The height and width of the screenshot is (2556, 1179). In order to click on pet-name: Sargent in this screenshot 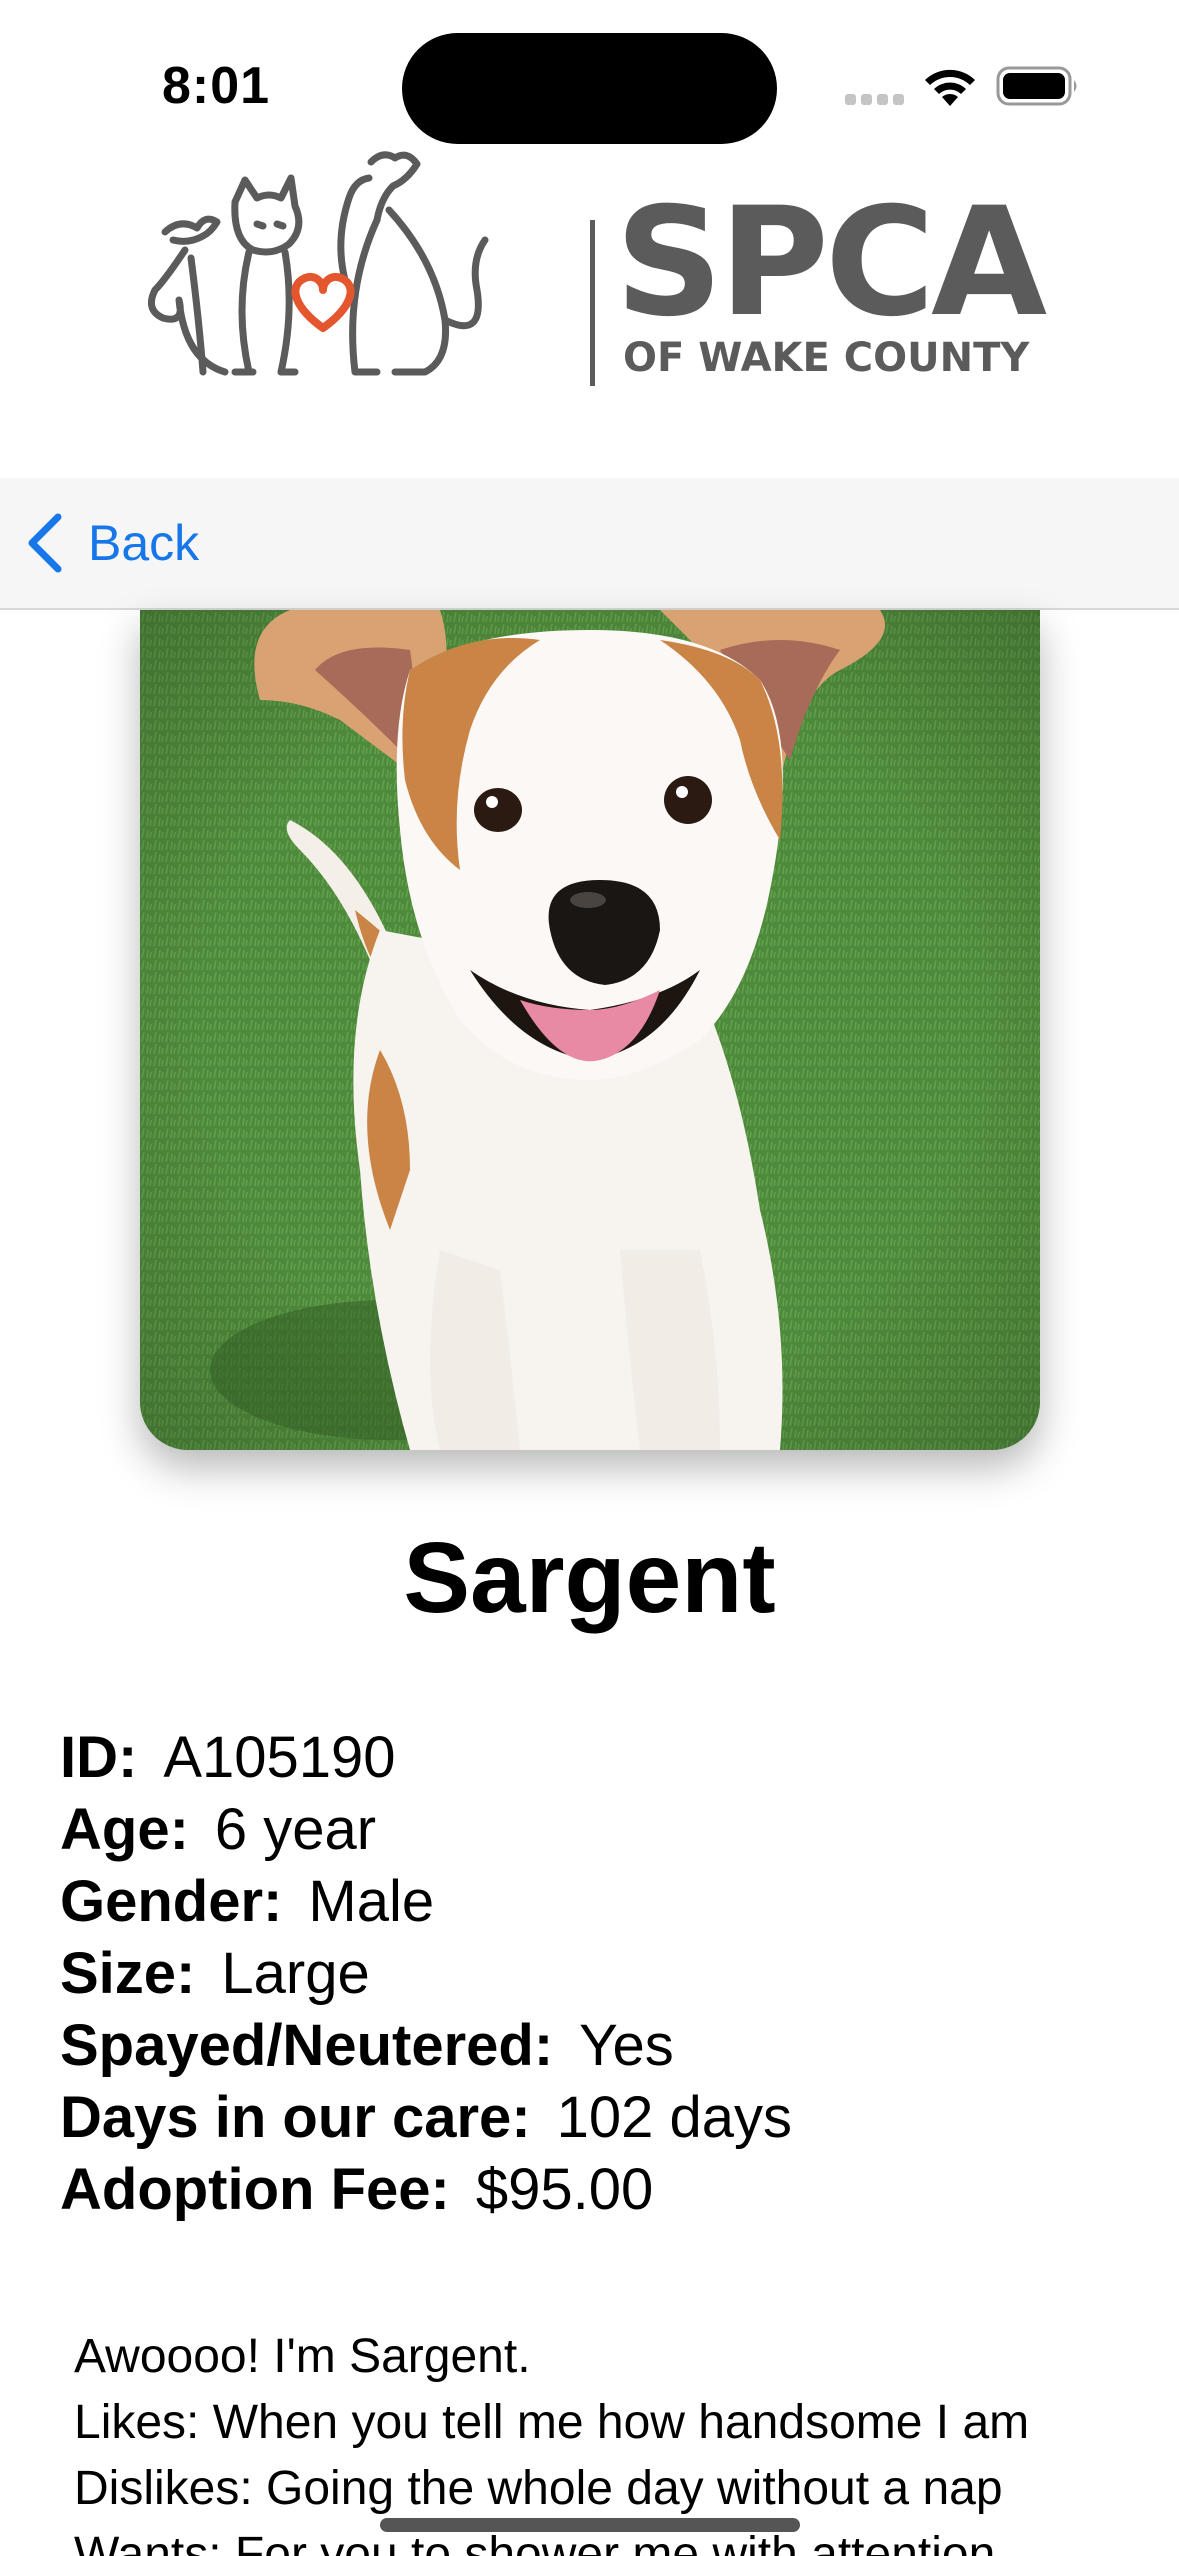, I will do `click(589, 1578)`.